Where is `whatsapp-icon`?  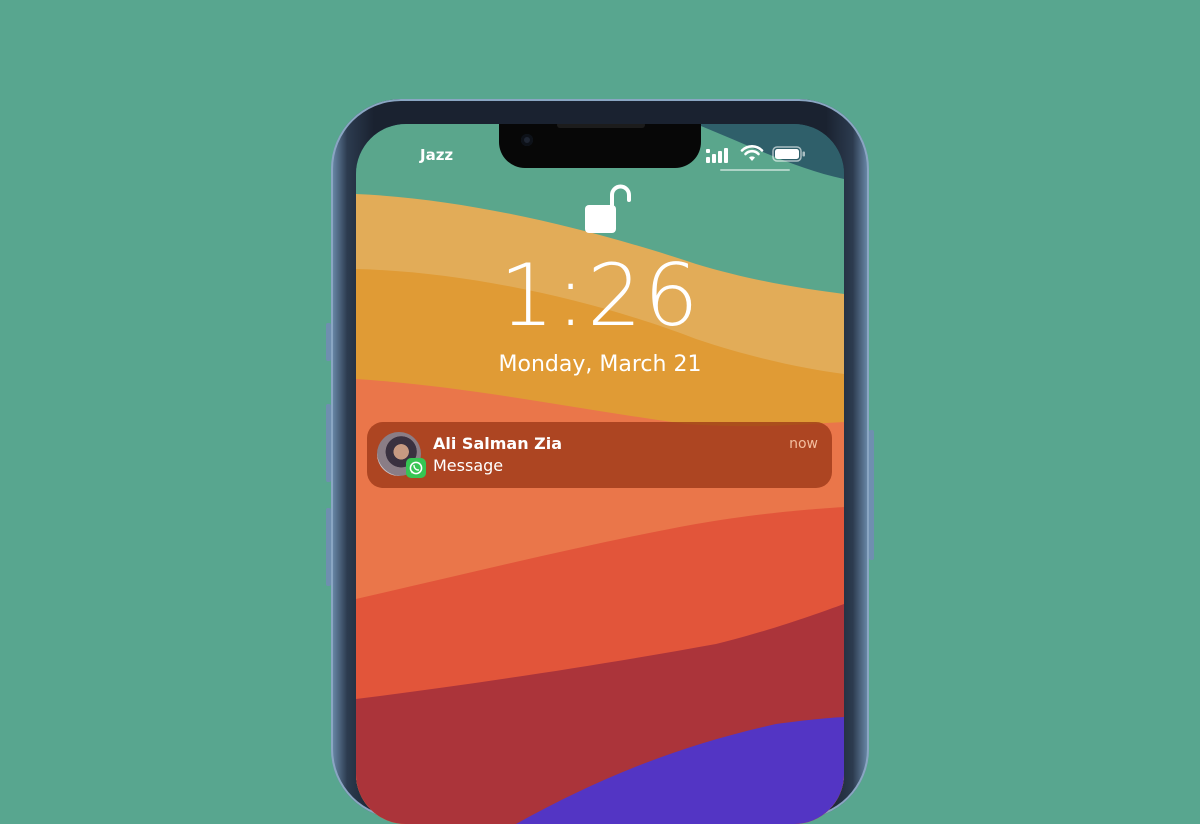 whatsapp-icon is located at coordinates (416, 468).